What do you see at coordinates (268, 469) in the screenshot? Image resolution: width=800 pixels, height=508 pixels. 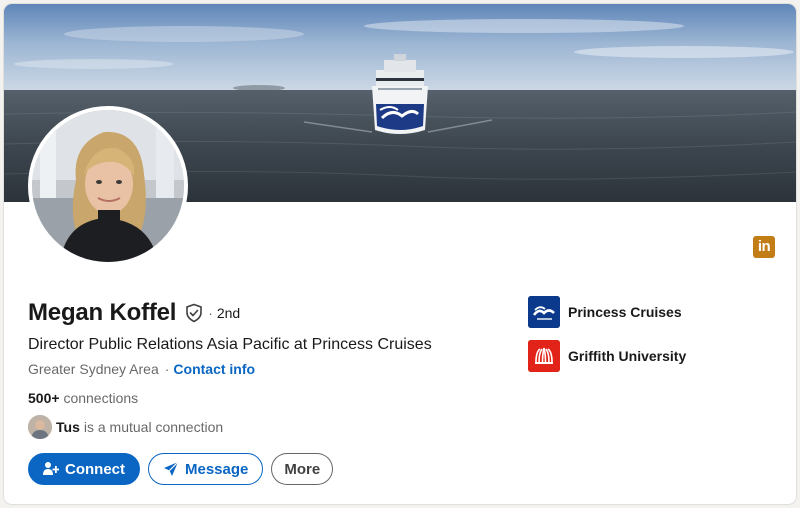 I see `profile-actions: Connect Message More` at bounding box center [268, 469].